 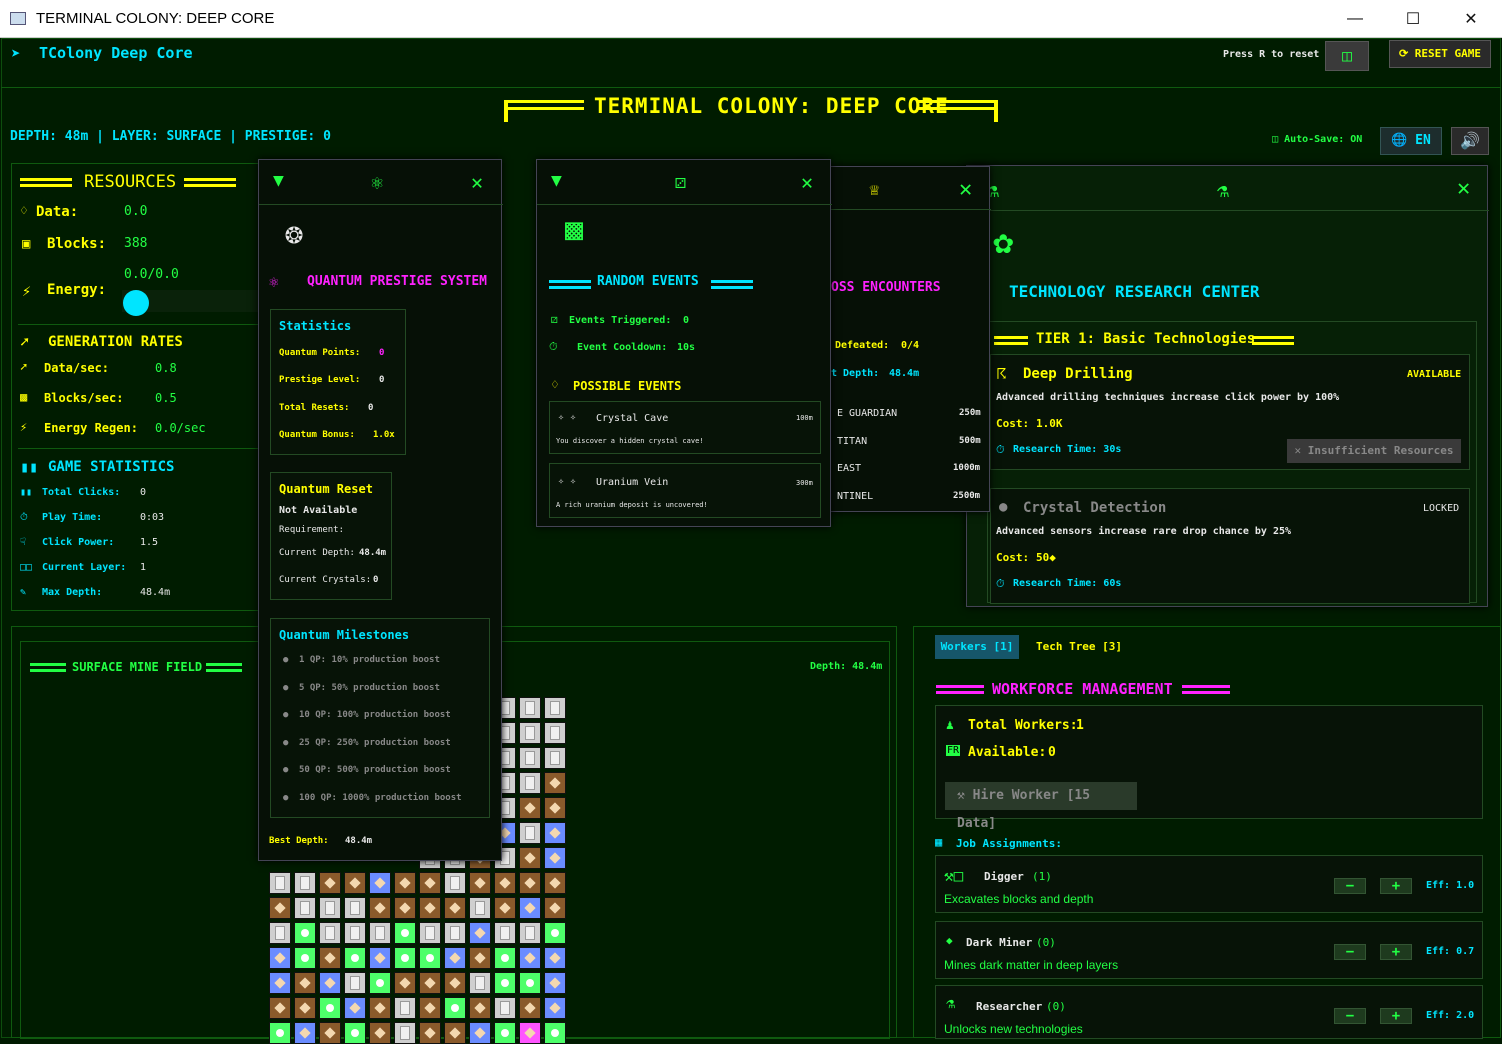 I want to click on sound-button: 🔊, so click(x=1470, y=141).